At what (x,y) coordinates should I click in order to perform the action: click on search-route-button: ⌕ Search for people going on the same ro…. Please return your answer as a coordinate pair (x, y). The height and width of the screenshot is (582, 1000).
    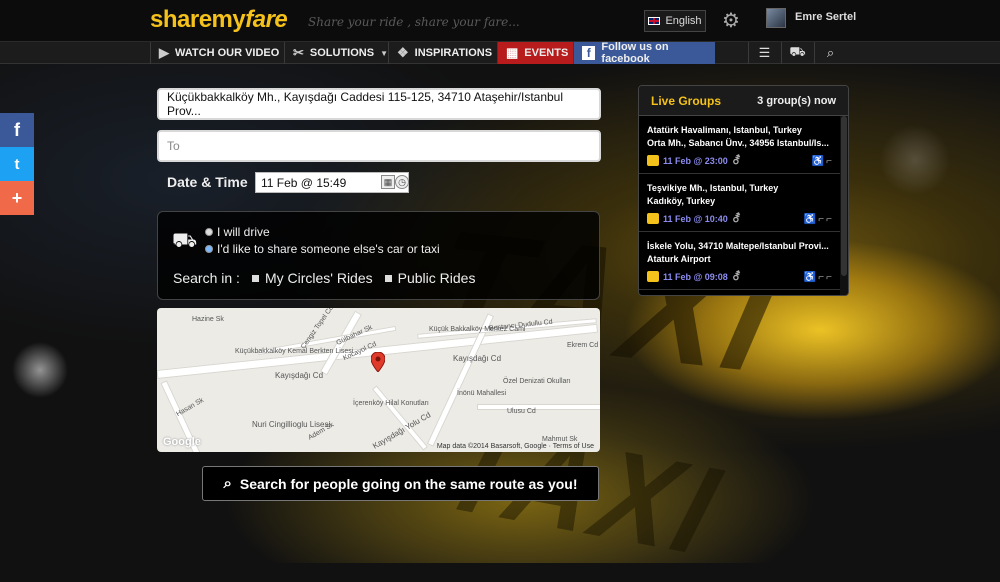
    Looking at the image, I should click on (400, 483).